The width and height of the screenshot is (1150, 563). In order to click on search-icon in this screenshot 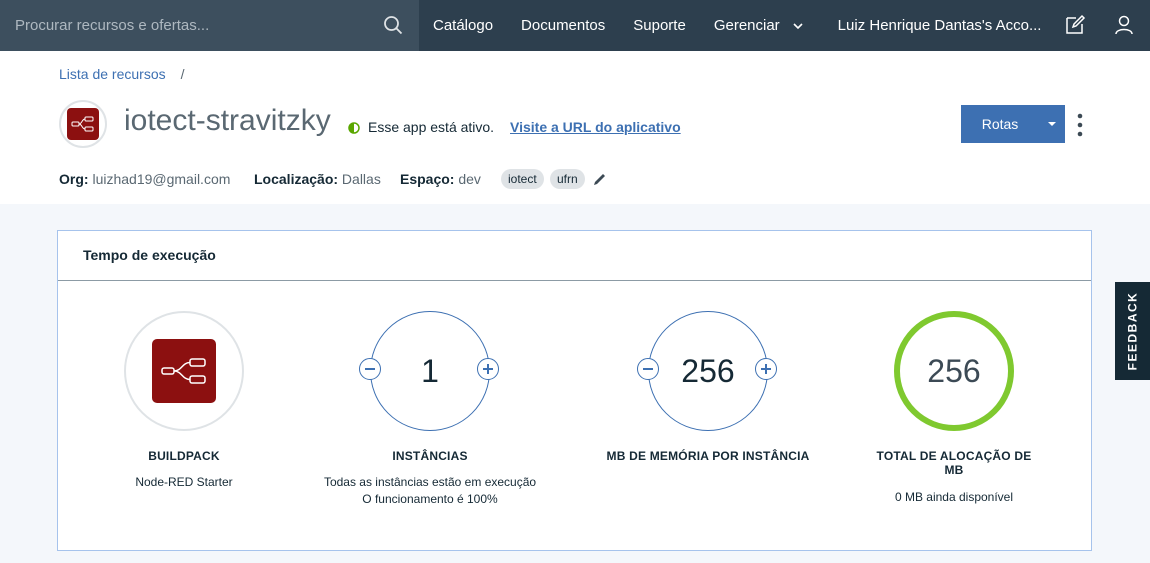, I will do `click(393, 25)`.